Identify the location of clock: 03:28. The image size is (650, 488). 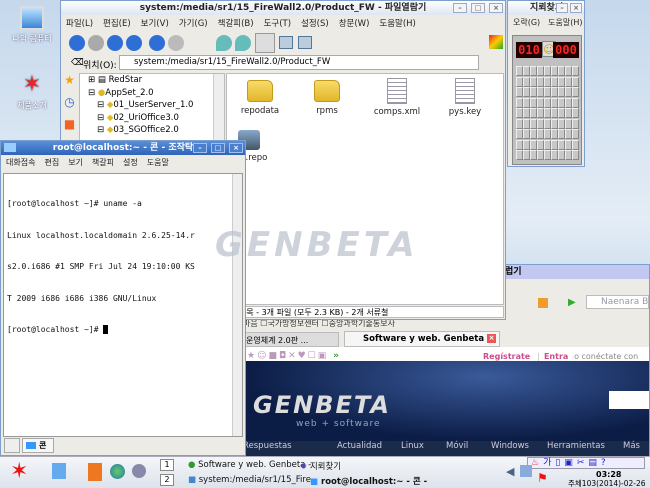
(608, 474).